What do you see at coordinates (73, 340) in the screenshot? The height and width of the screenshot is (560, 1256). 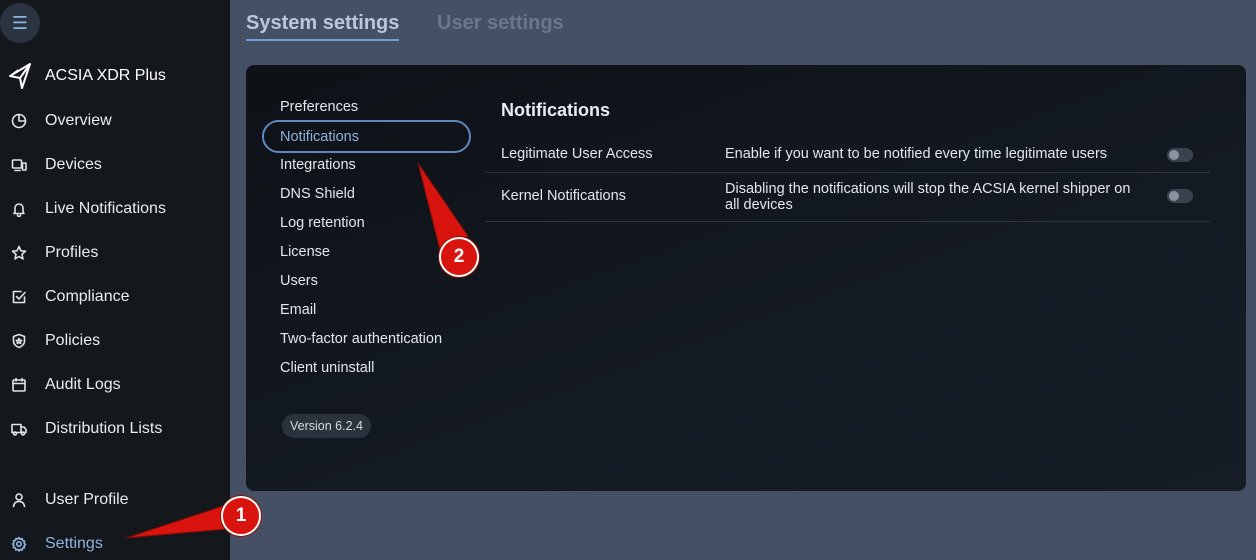 I see `sidebar-item-label: Policies` at bounding box center [73, 340].